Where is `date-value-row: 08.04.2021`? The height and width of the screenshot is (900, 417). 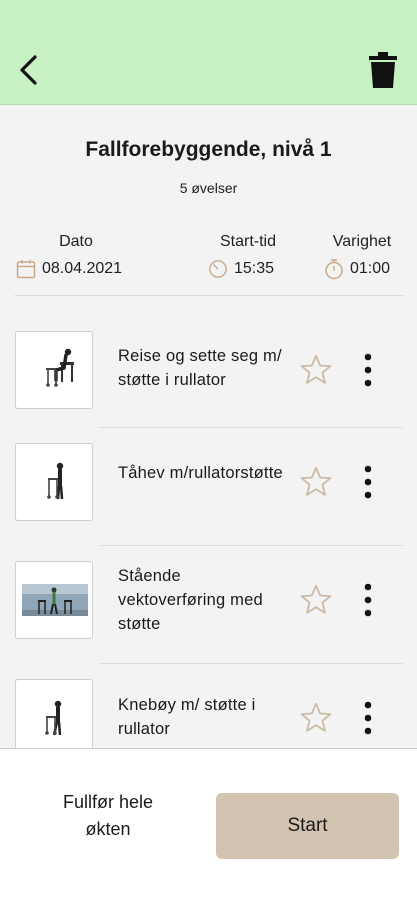 date-value-row: 08.04.2021 is located at coordinates (76, 269).